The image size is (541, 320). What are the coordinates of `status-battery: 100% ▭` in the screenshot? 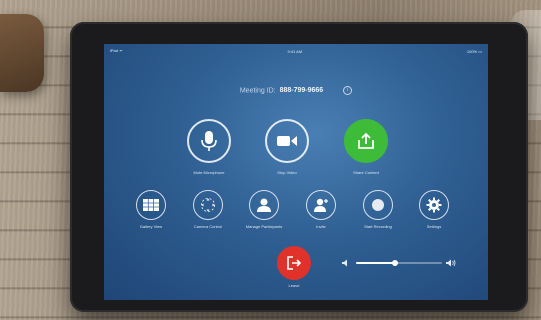 It's located at (474, 51).